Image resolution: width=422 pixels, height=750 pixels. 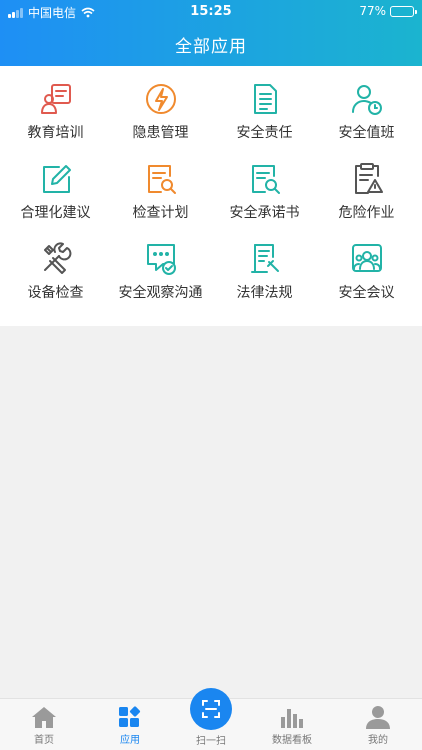 I want to click on app-hazard-management: 隐患管理, so click(x=160, y=108).